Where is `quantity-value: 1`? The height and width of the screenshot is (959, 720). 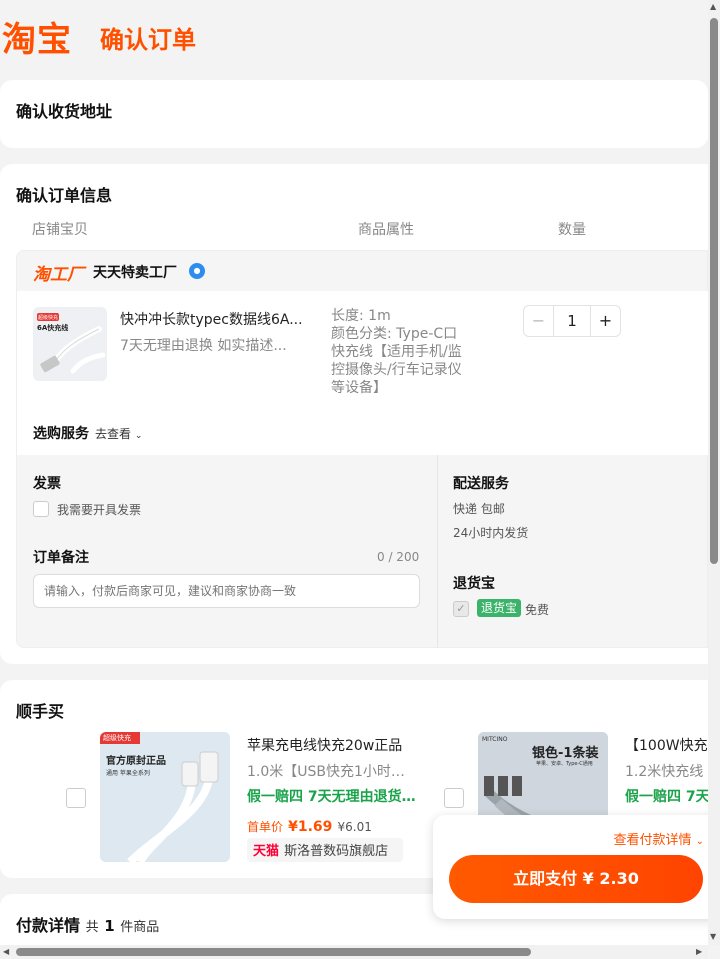 quantity-value: 1 is located at coordinates (572, 321).